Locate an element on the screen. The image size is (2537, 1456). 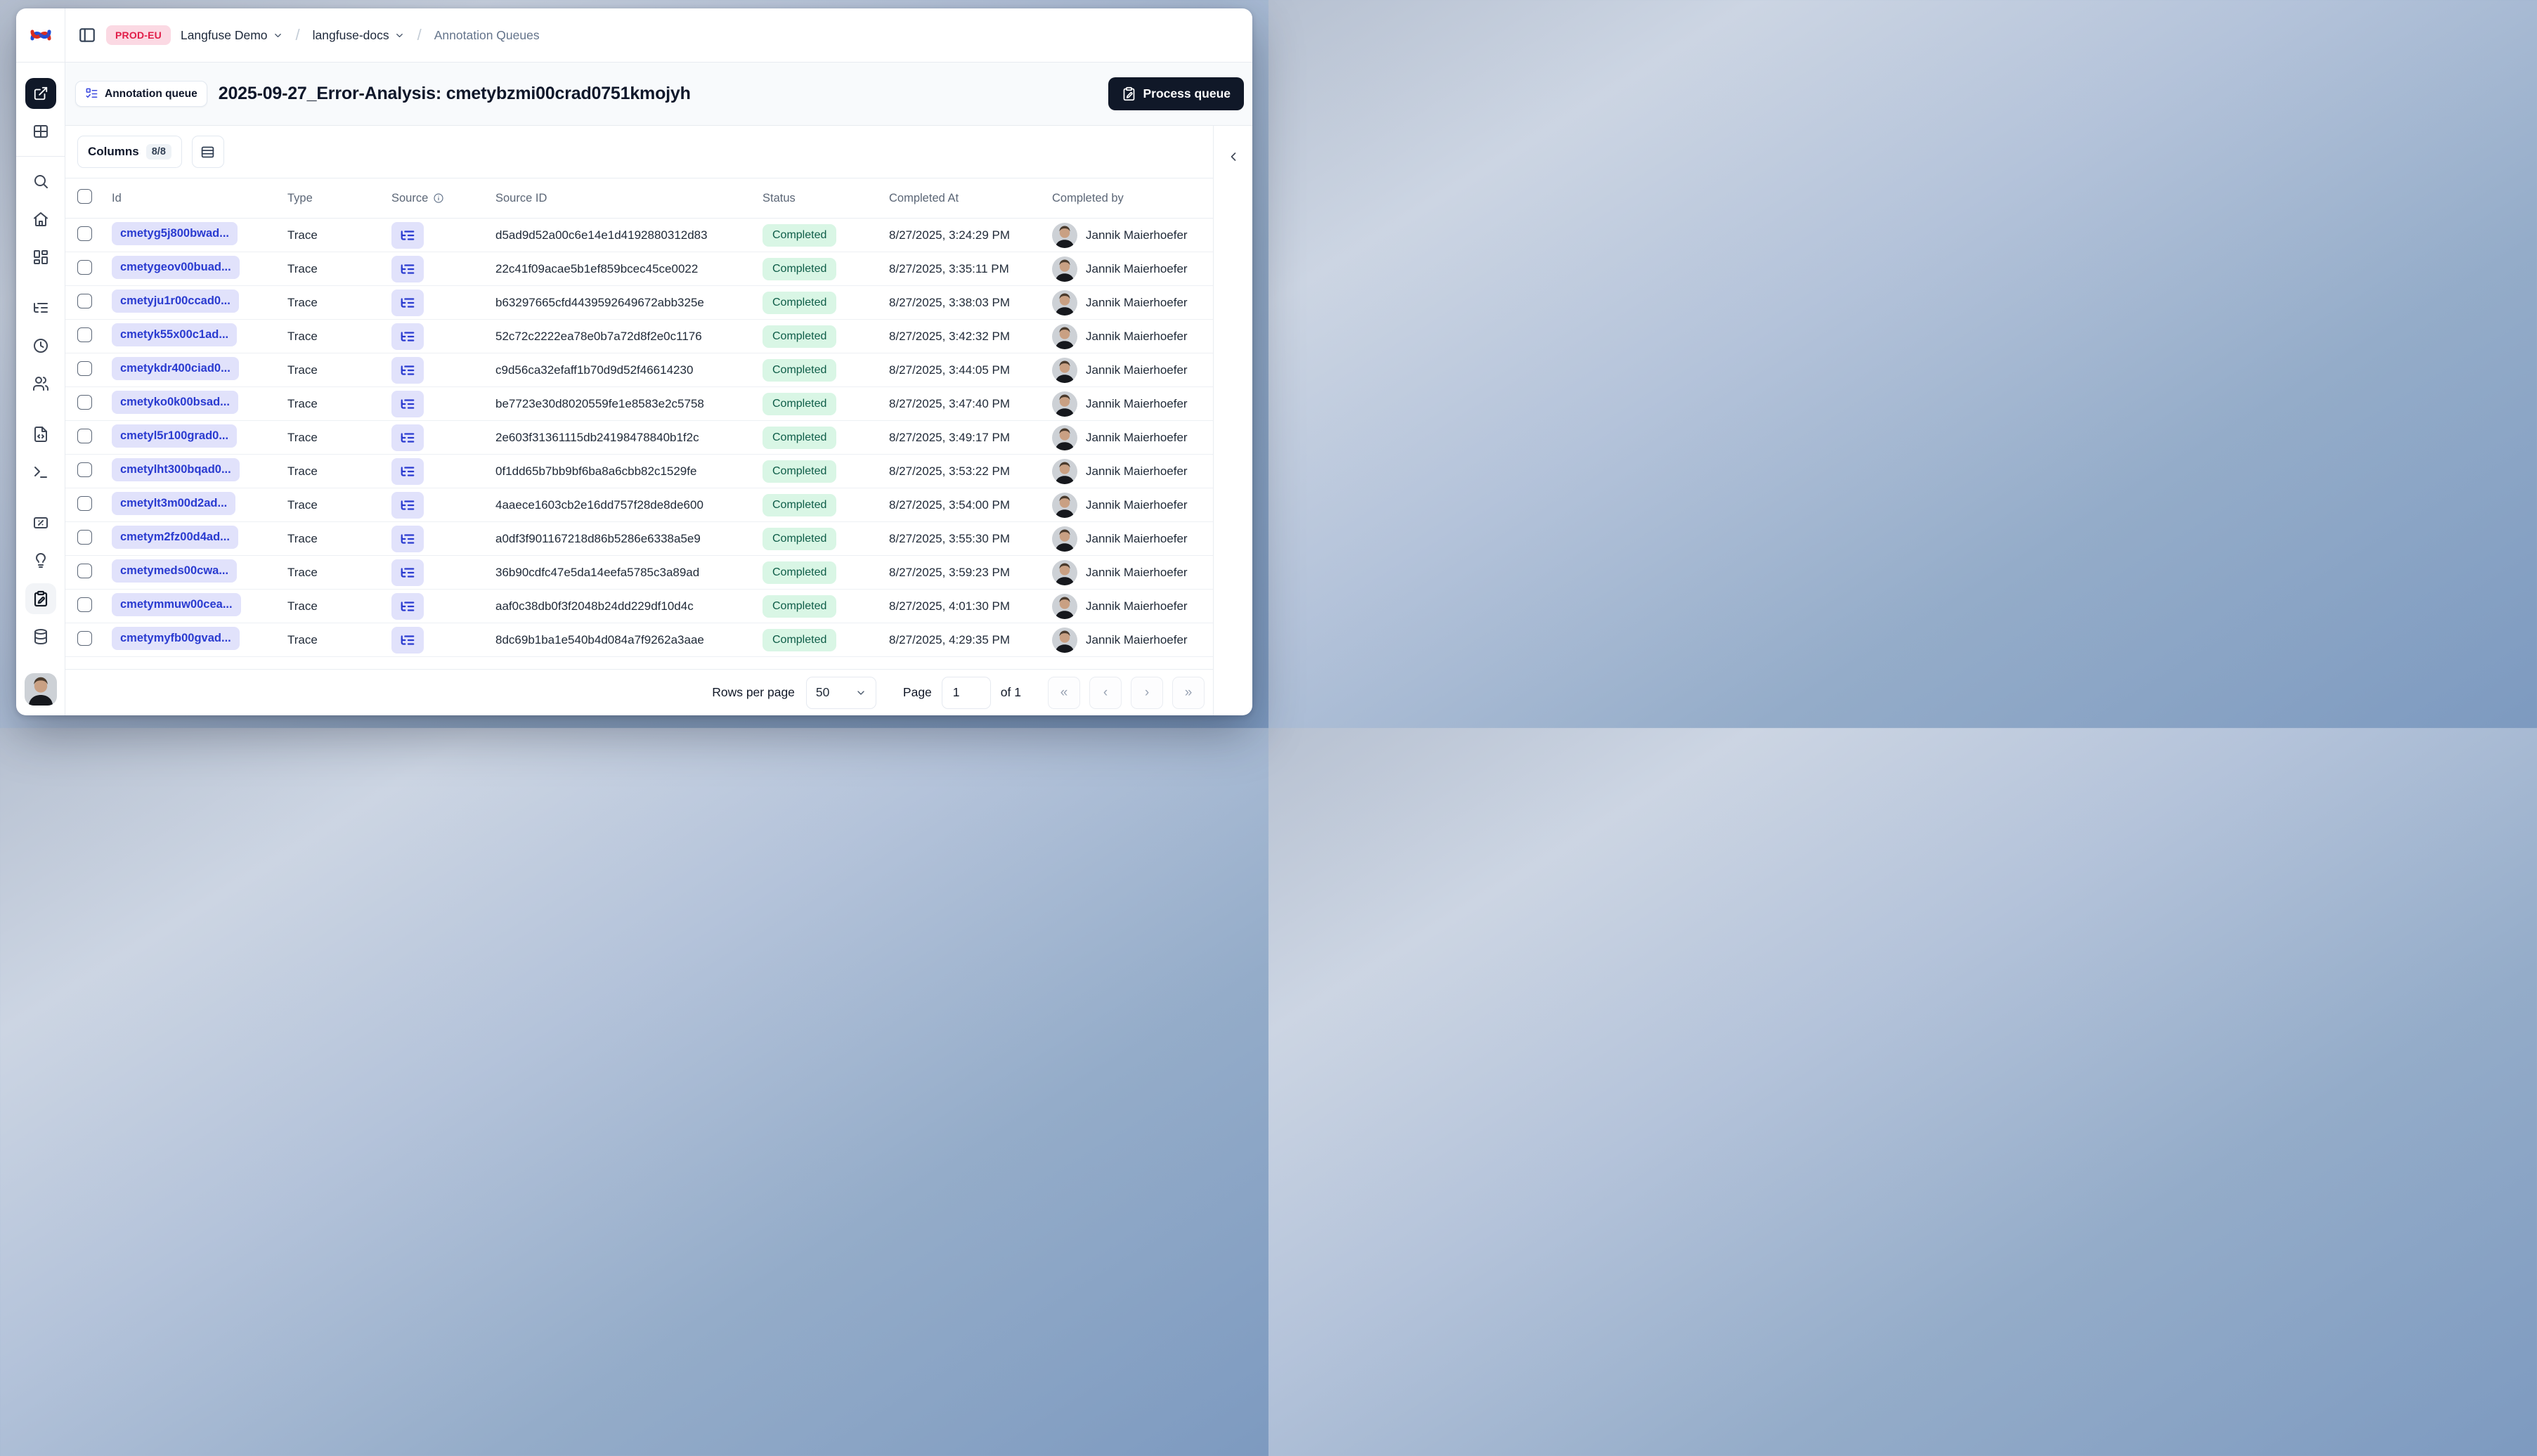
sidebar-item-users is located at coordinates (41, 383).